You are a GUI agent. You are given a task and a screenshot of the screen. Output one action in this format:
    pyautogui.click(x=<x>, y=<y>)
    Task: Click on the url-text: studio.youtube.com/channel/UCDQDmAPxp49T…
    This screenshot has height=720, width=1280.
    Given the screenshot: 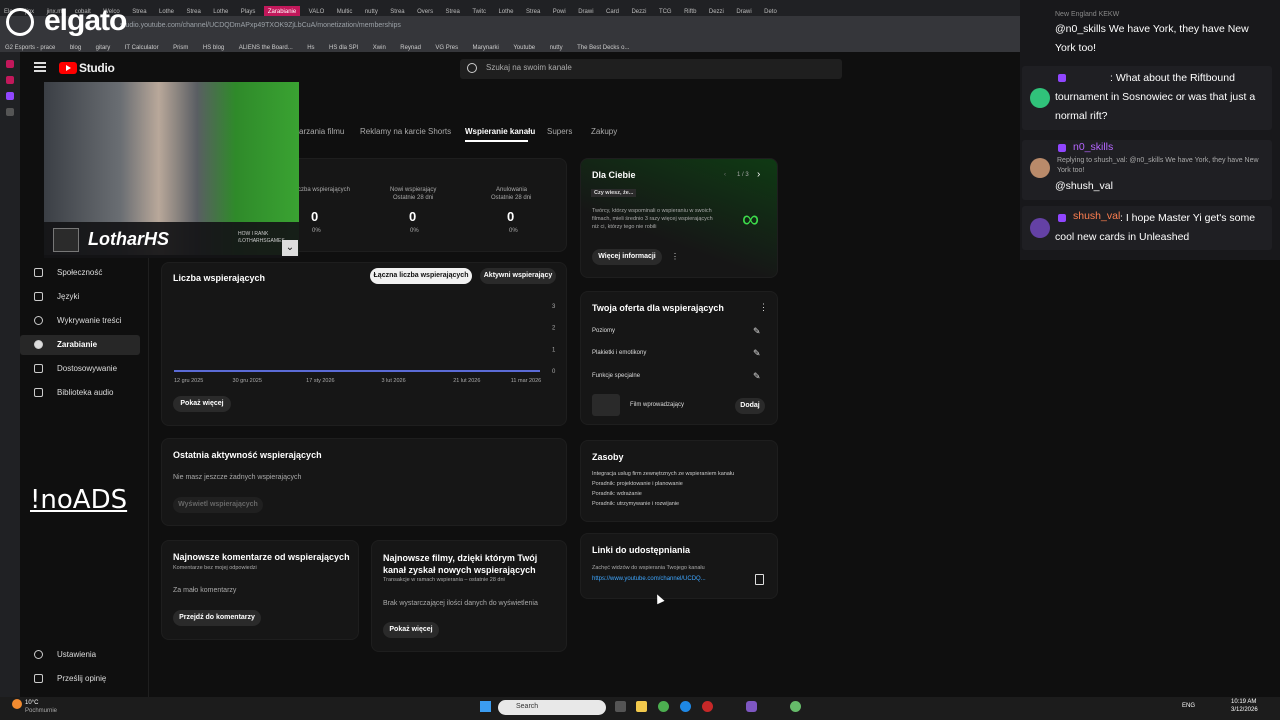 What is the action you would take?
    pyautogui.click(x=260, y=25)
    